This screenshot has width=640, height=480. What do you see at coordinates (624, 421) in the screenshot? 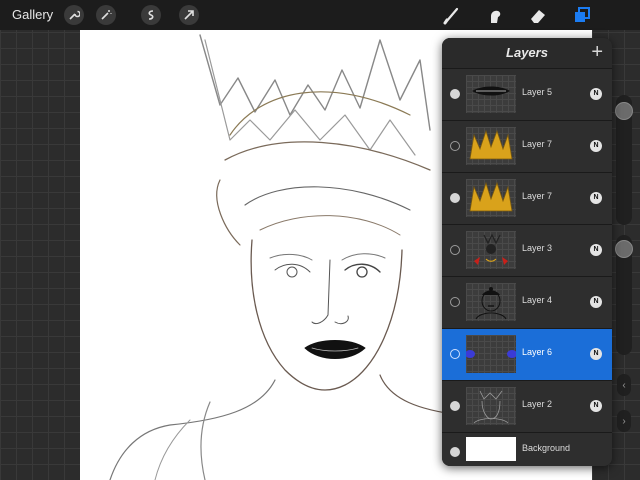
I see `redo-button: ›` at bounding box center [624, 421].